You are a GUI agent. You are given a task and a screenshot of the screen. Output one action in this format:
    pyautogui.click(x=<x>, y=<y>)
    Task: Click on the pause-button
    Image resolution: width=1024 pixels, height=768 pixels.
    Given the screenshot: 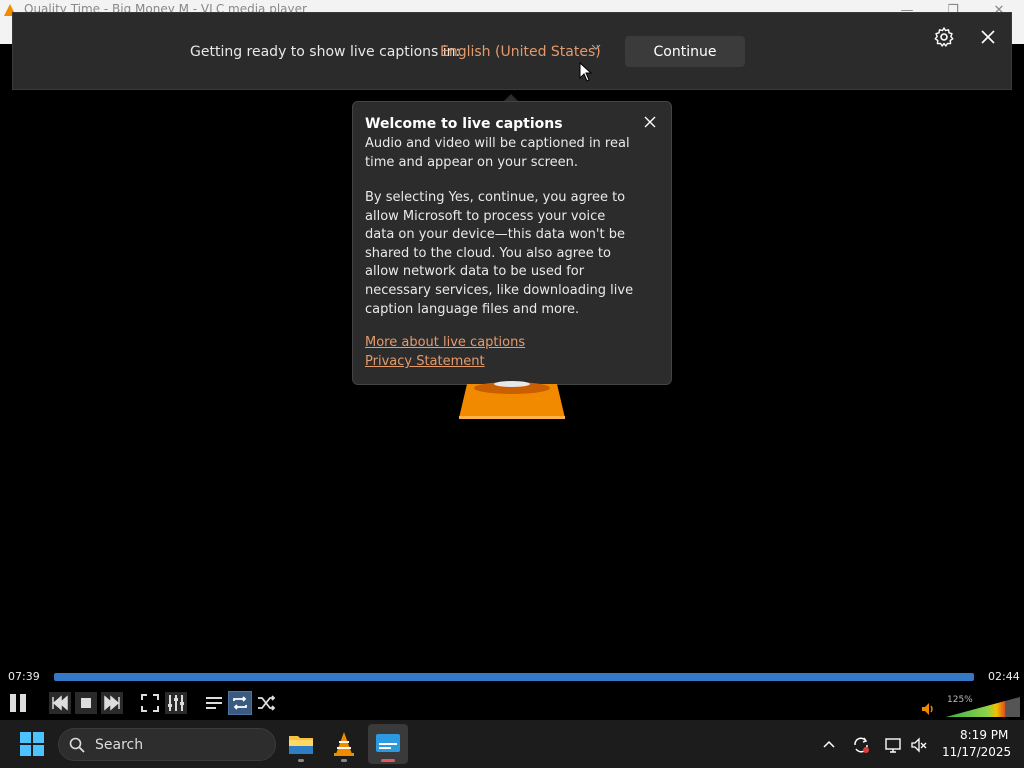 What is the action you would take?
    pyautogui.click(x=18, y=703)
    